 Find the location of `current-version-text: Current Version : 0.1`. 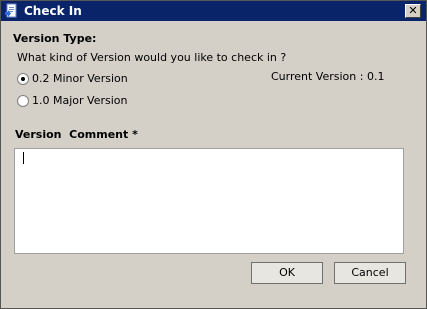

current-version-text: Current Version : 0.1 is located at coordinates (328, 76).